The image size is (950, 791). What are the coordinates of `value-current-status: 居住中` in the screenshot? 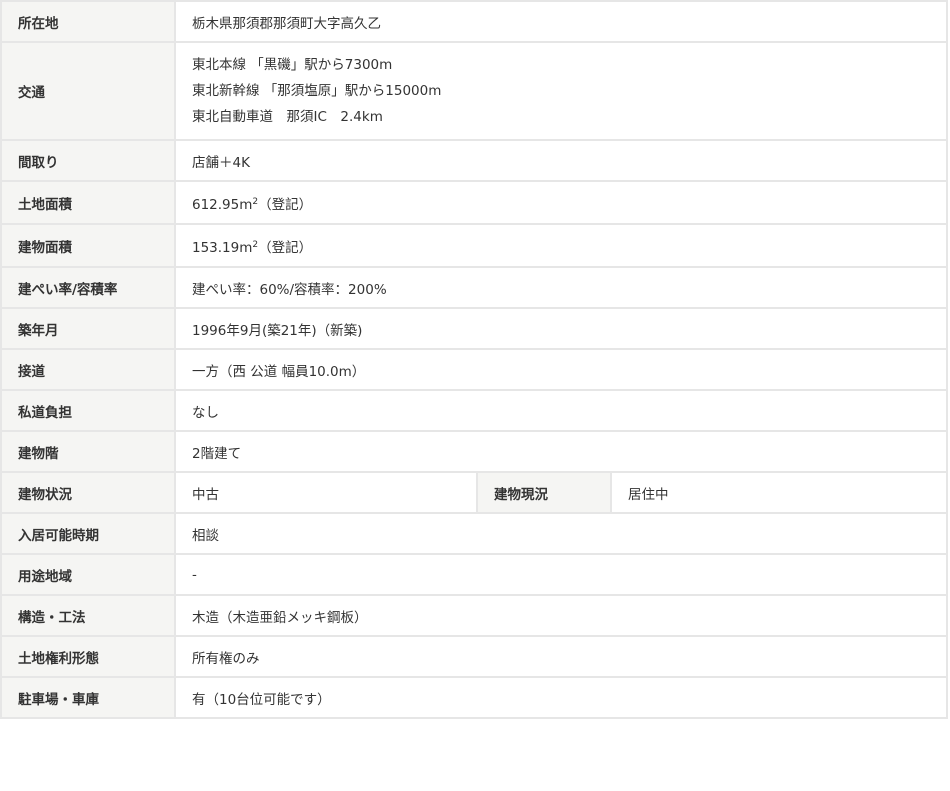 It's located at (779, 492).